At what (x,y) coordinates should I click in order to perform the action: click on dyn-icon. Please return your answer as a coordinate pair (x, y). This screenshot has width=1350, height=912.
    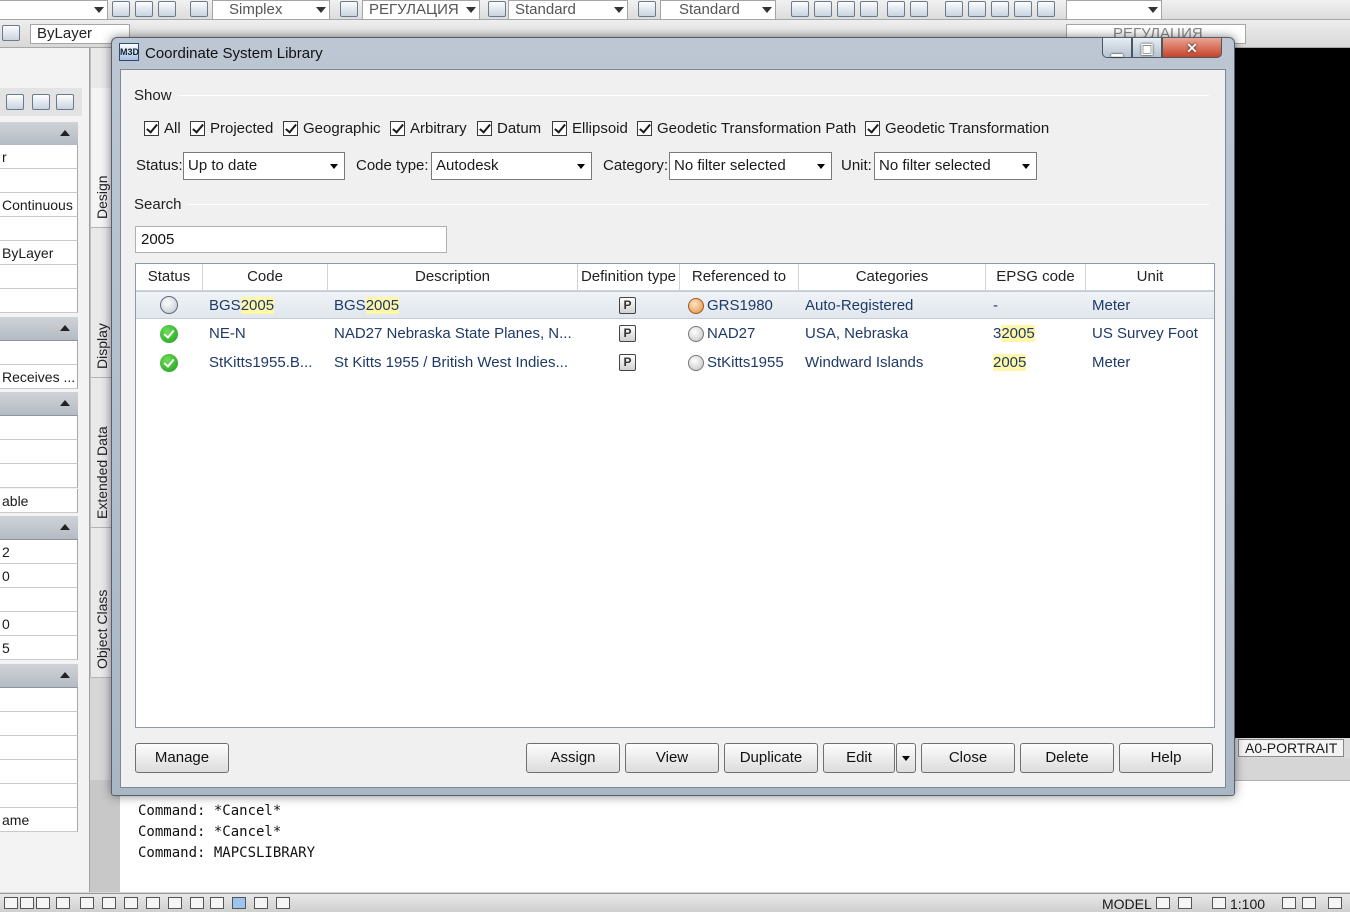
    Looking at the image, I should click on (153, 903).